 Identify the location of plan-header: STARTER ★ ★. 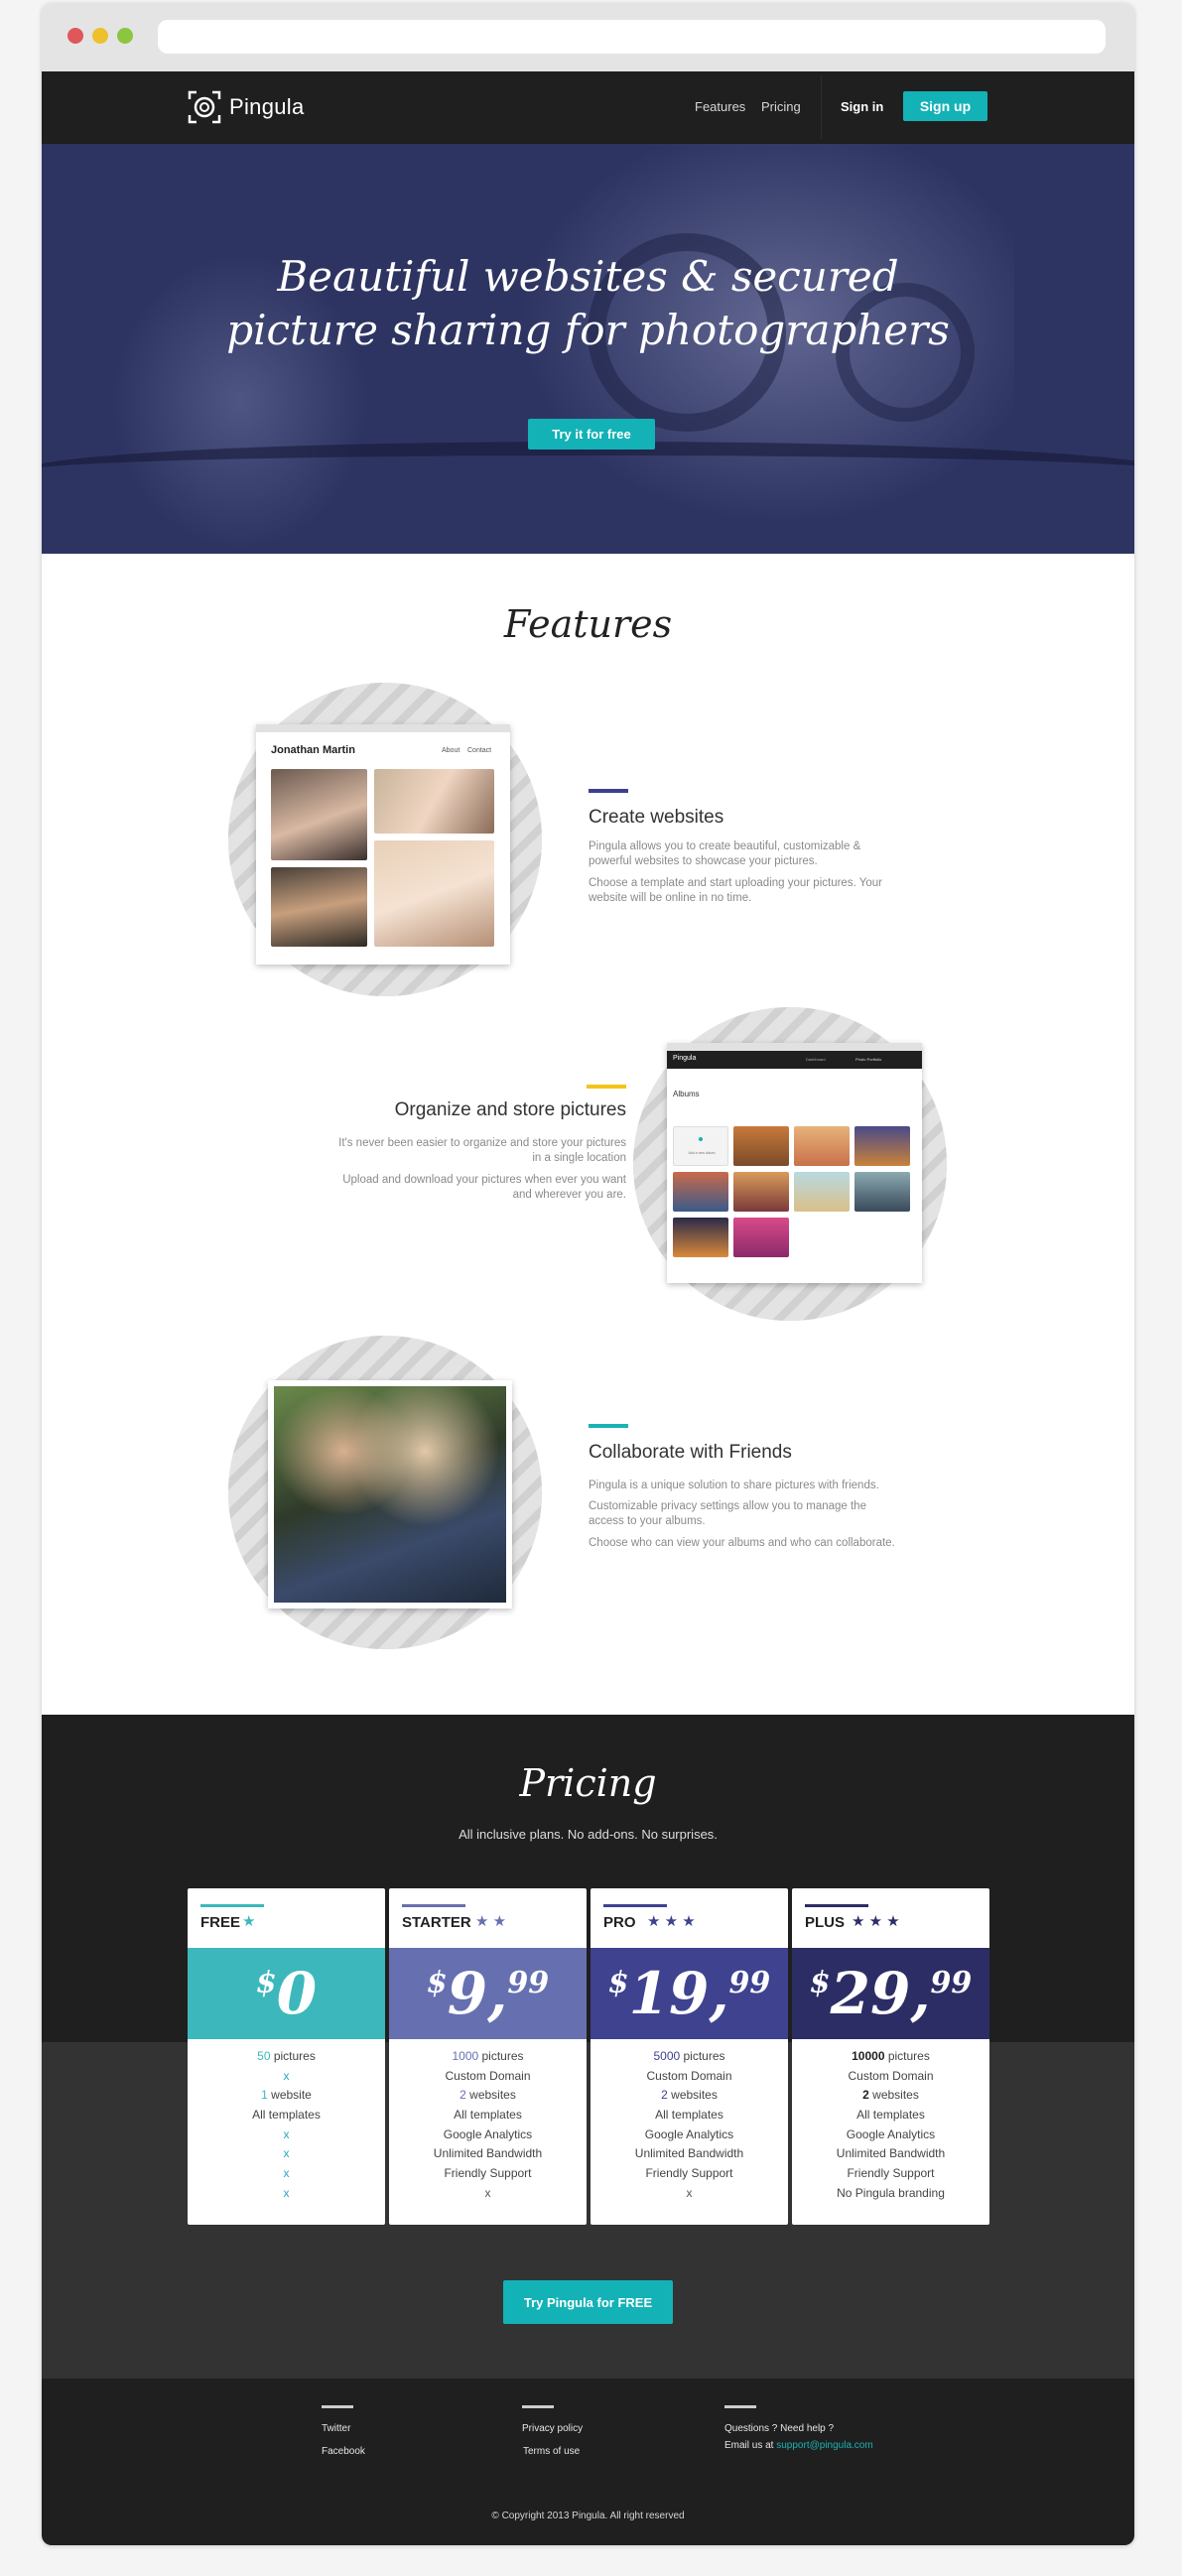
(488, 1918).